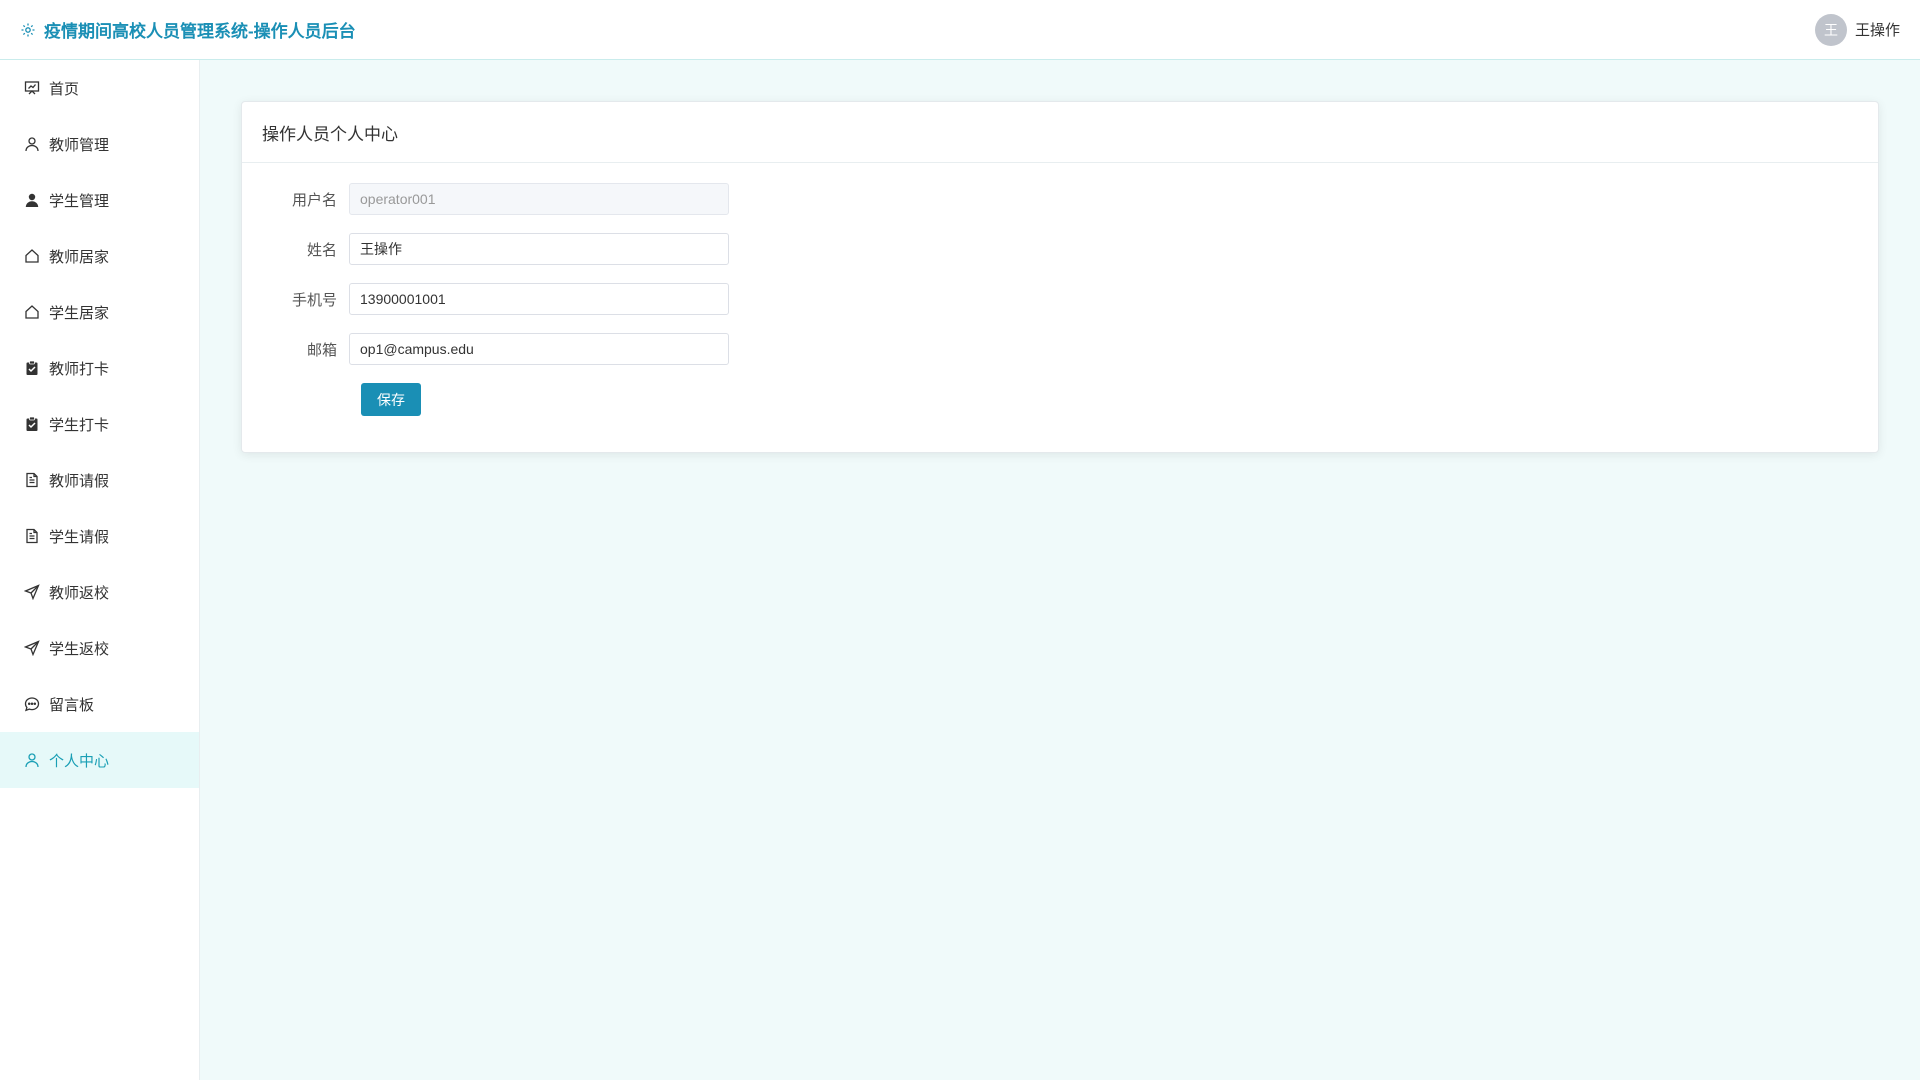  What do you see at coordinates (321, 350) in the screenshot?
I see `email-label: 邮箱` at bounding box center [321, 350].